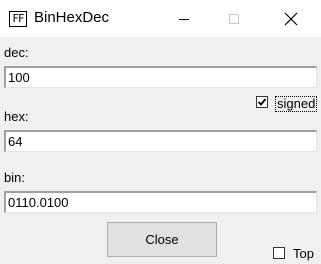 The image size is (321, 264). I want to click on minimize-icon, so click(184, 19).